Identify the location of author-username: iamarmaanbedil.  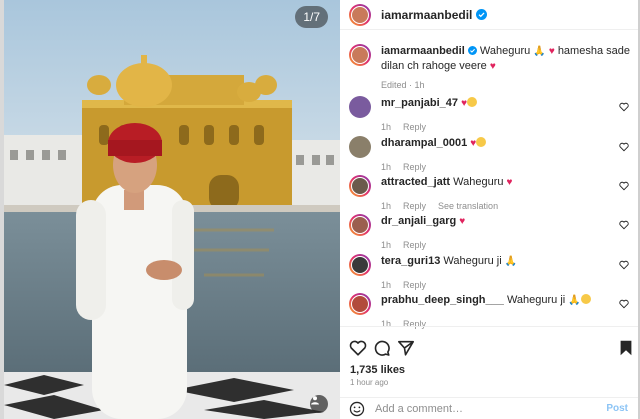
(426, 15).